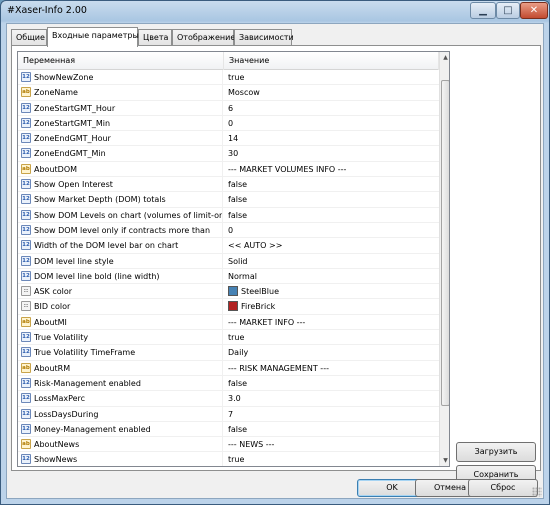  What do you see at coordinates (120, 200) in the screenshot?
I see `variable-cell: 12 Show Market Depth (DOM) totals` at bounding box center [120, 200].